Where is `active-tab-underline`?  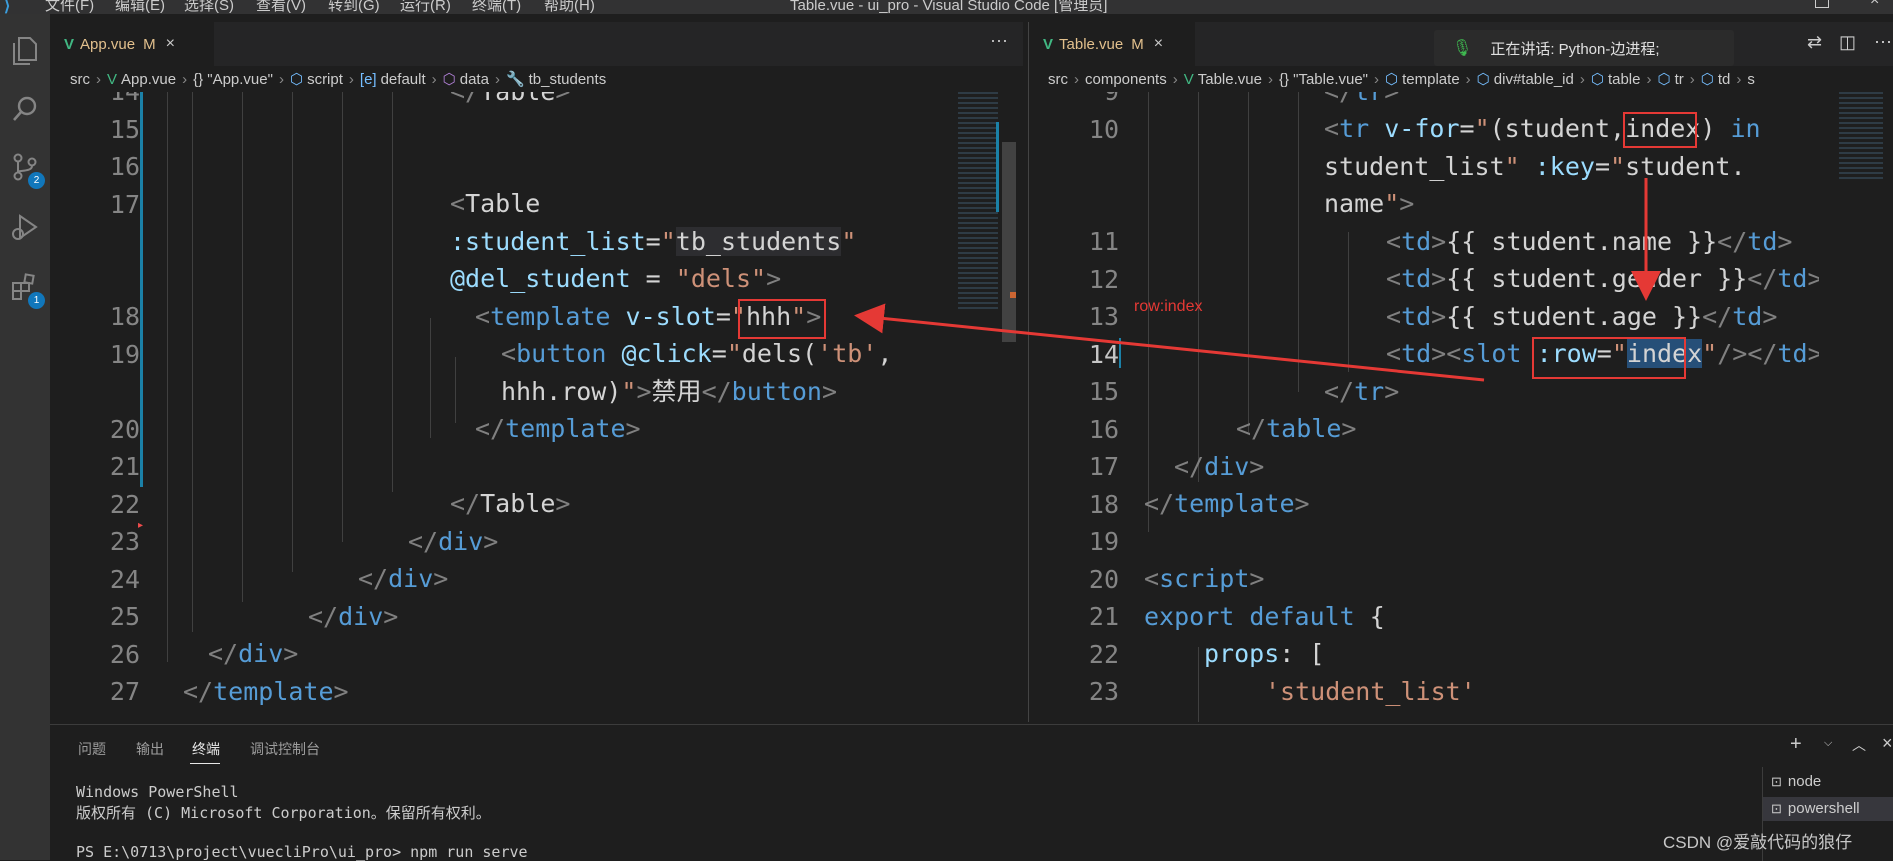 active-tab-underline is located at coordinates (205, 763).